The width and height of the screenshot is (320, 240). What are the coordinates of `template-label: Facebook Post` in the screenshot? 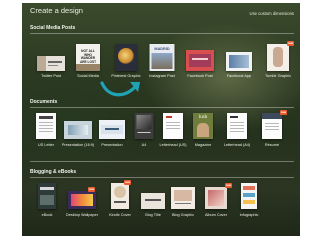 It's located at (200, 76).